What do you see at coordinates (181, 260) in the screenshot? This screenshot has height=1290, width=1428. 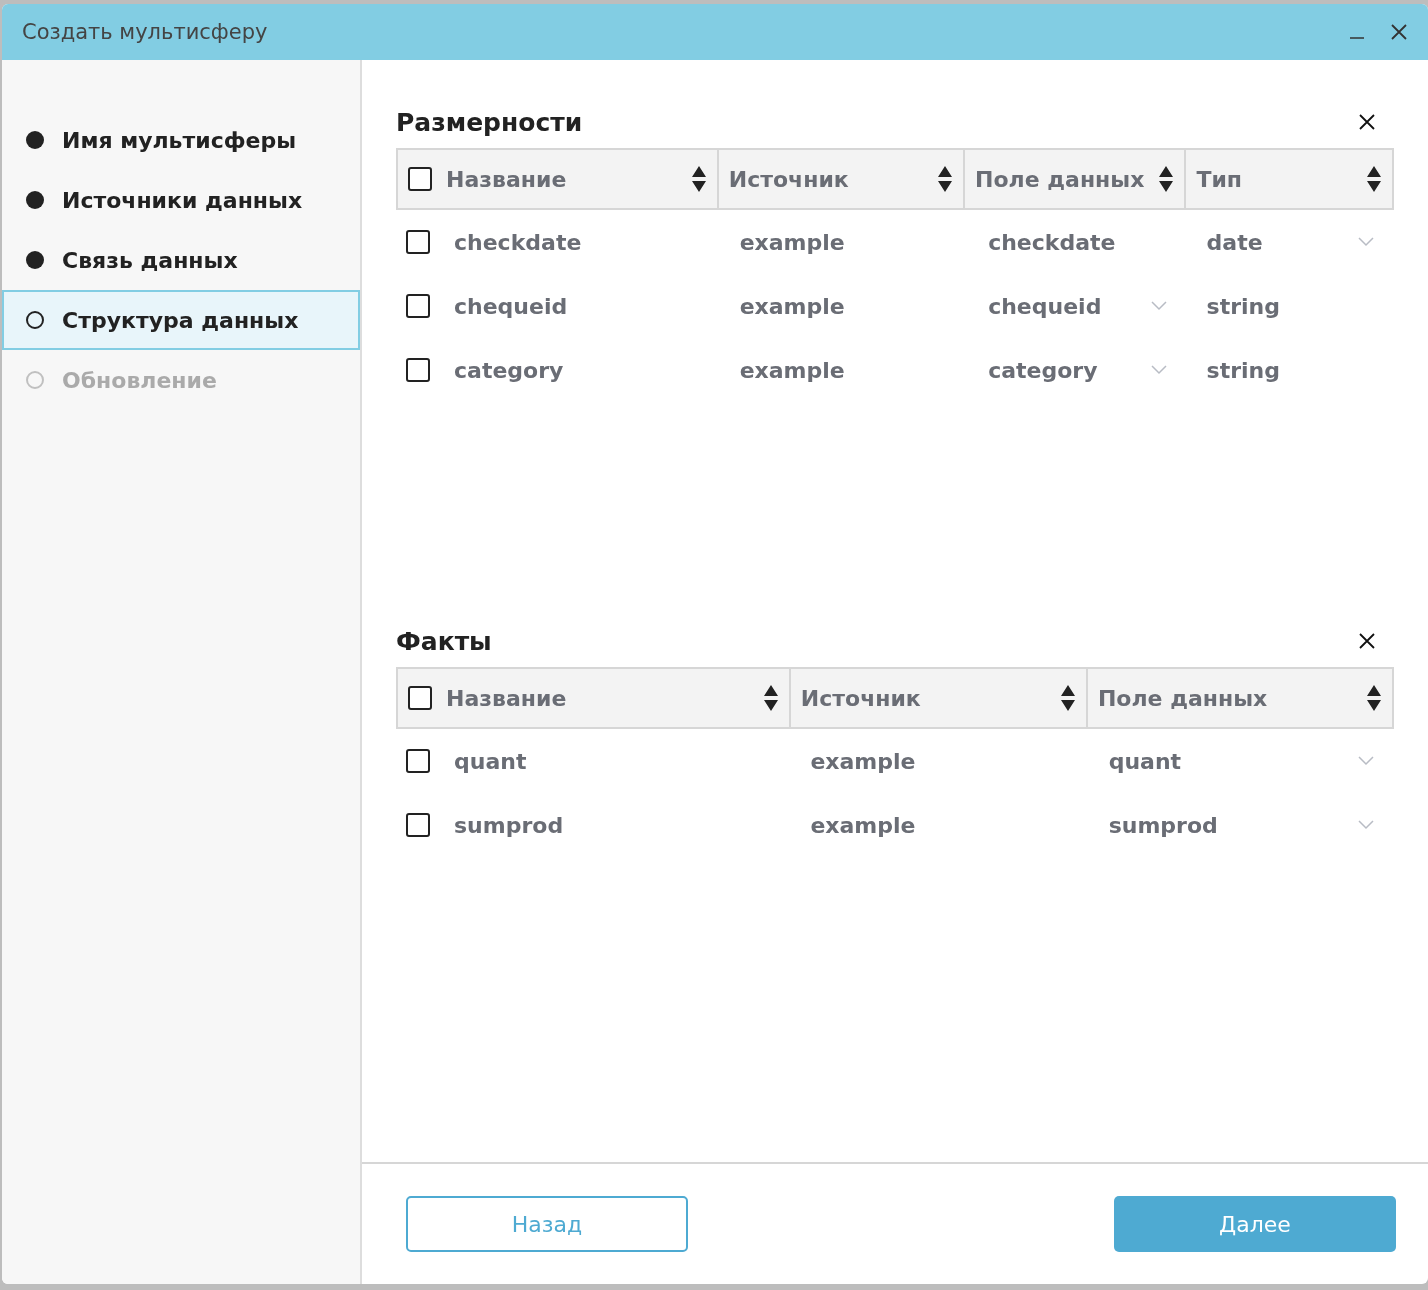 I see `step-item: Связь данных` at bounding box center [181, 260].